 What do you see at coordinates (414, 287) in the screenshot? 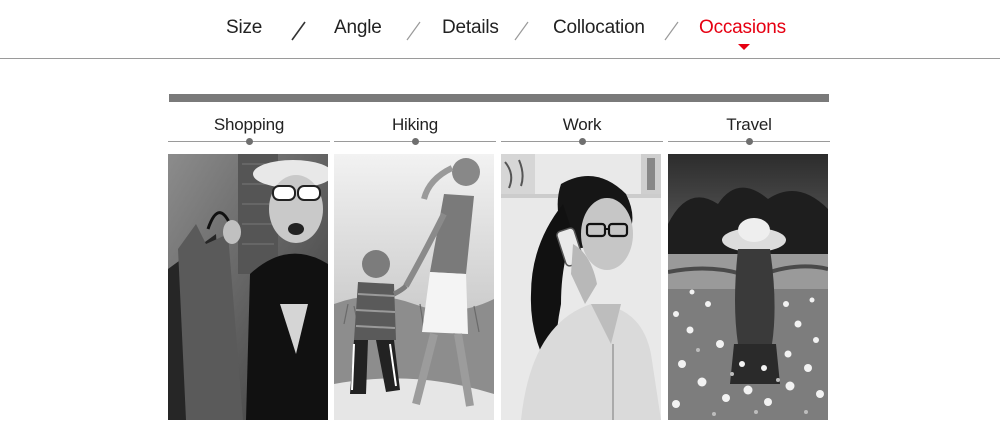
I see `hiking-mother-child-photo` at bounding box center [414, 287].